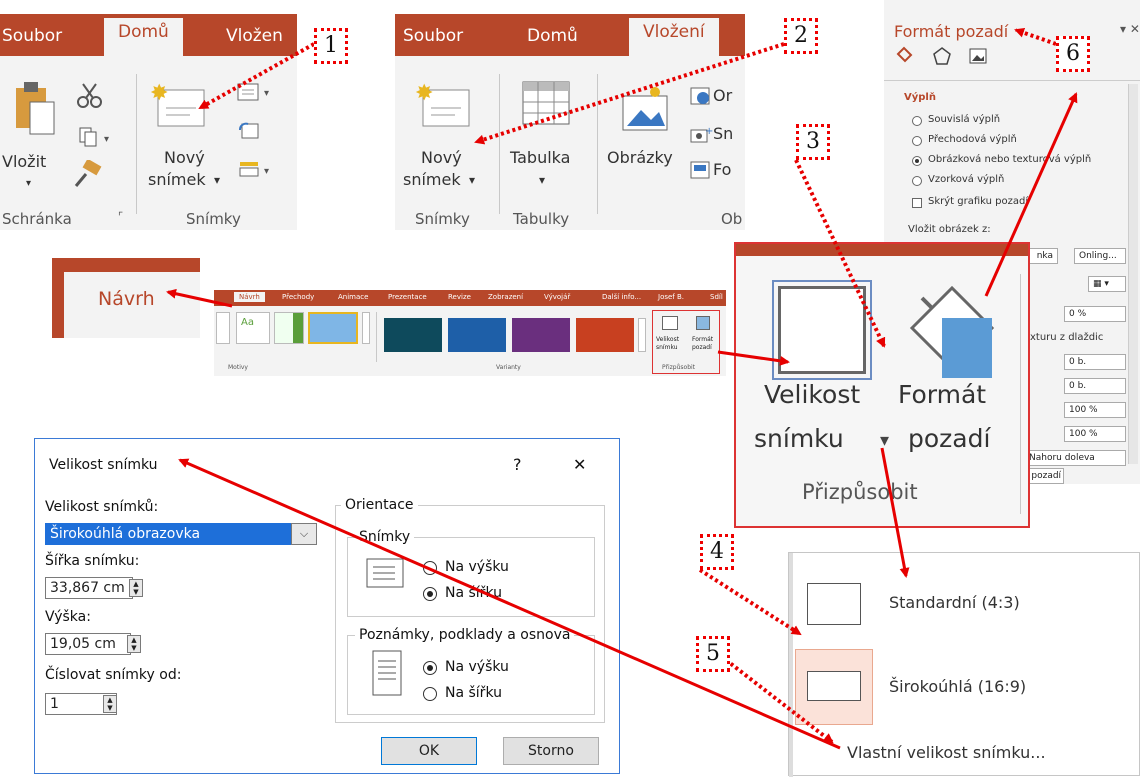 This screenshot has width=1140, height=777. Describe the element at coordinates (256, 169) in the screenshot. I see `section-icon: ▾` at that location.